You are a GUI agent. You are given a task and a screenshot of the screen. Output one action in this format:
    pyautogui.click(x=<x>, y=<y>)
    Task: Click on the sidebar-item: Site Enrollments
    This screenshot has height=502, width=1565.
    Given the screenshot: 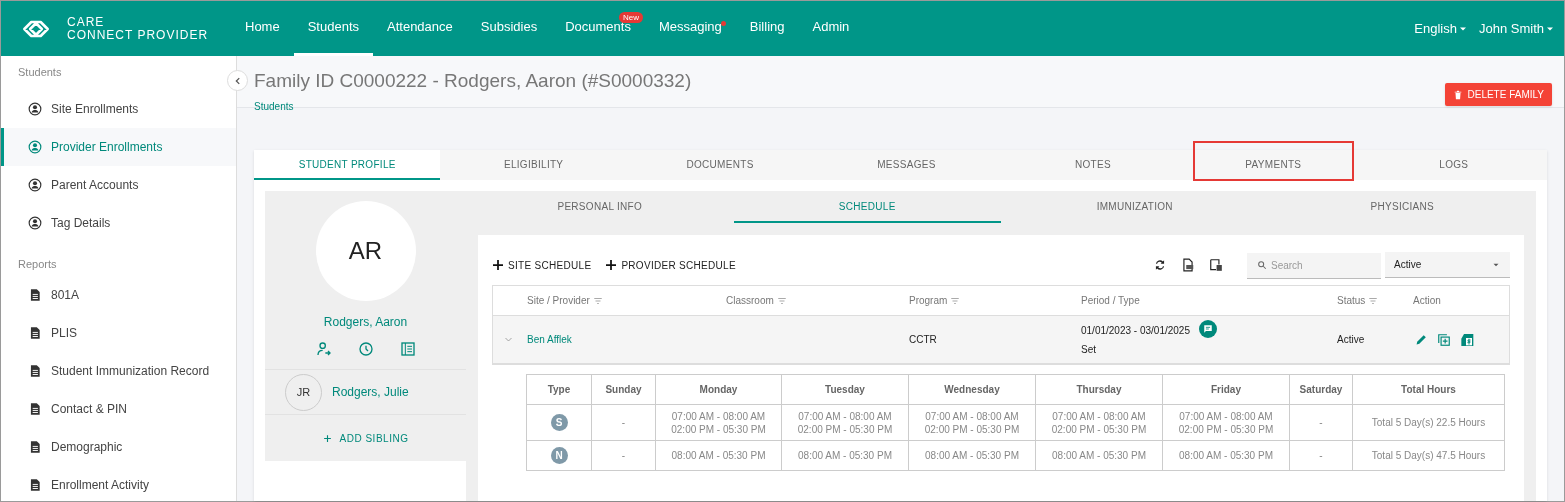 What is the action you would take?
    pyautogui.click(x=118, y=109)
    